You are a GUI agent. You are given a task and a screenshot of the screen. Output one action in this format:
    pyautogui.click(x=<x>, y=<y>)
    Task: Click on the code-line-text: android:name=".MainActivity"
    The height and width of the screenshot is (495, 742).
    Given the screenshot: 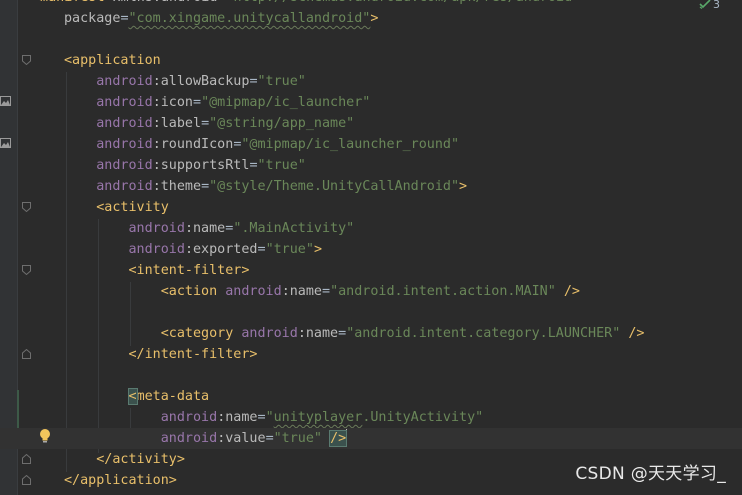 What is the action you would take?
    pyautogui.click(x=209, y=228)
    